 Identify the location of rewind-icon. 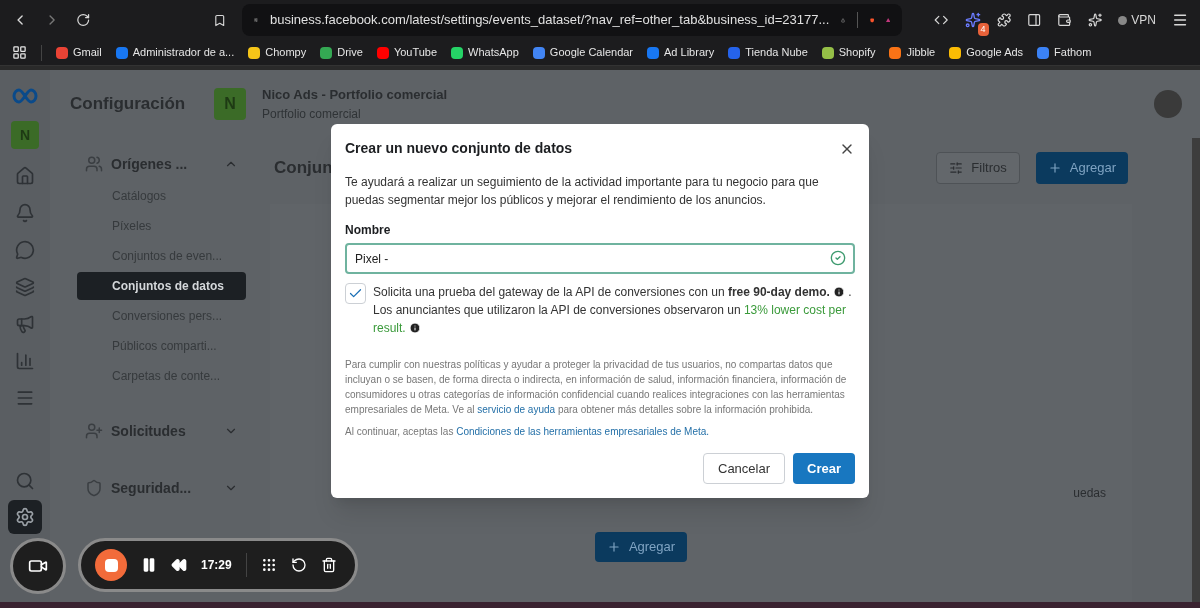
(179, 565).